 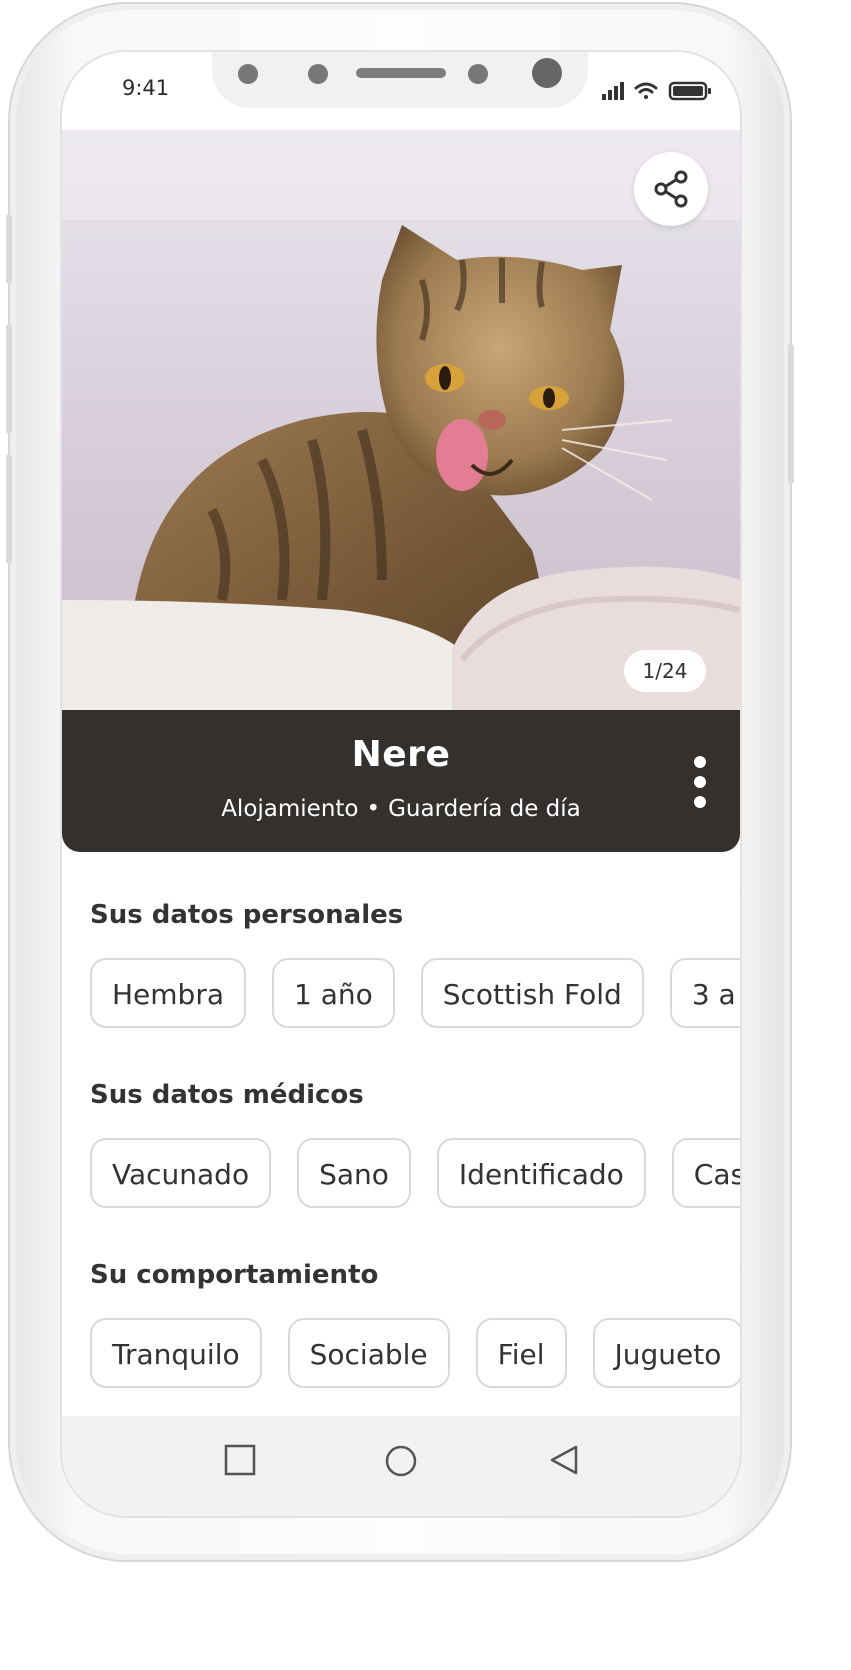 I want to click on photo-counter: 1/24, so click(x=665, y=671).